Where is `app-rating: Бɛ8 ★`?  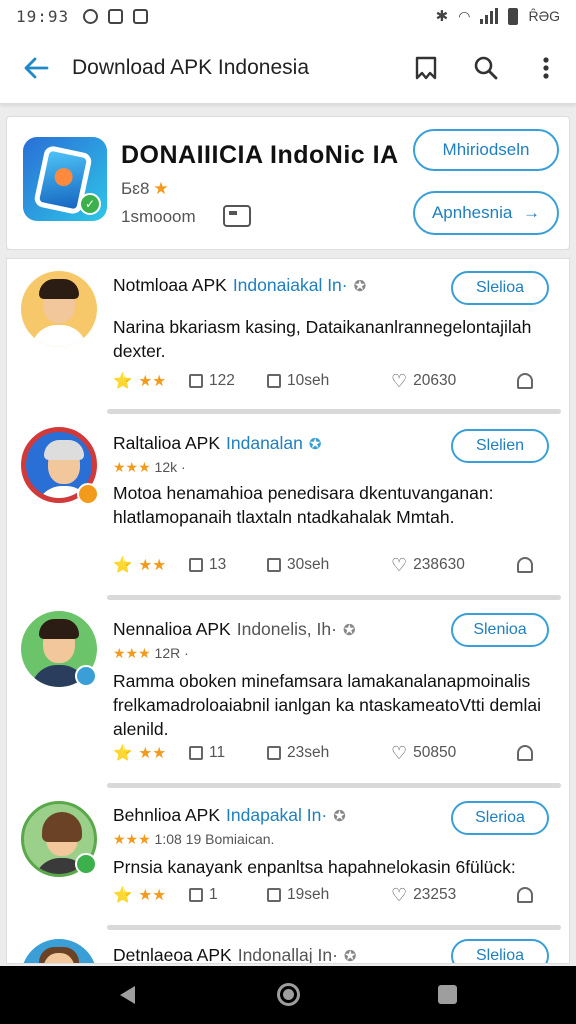 app-rating: Бɛ8 ★ is located at coordinates (145, 189).